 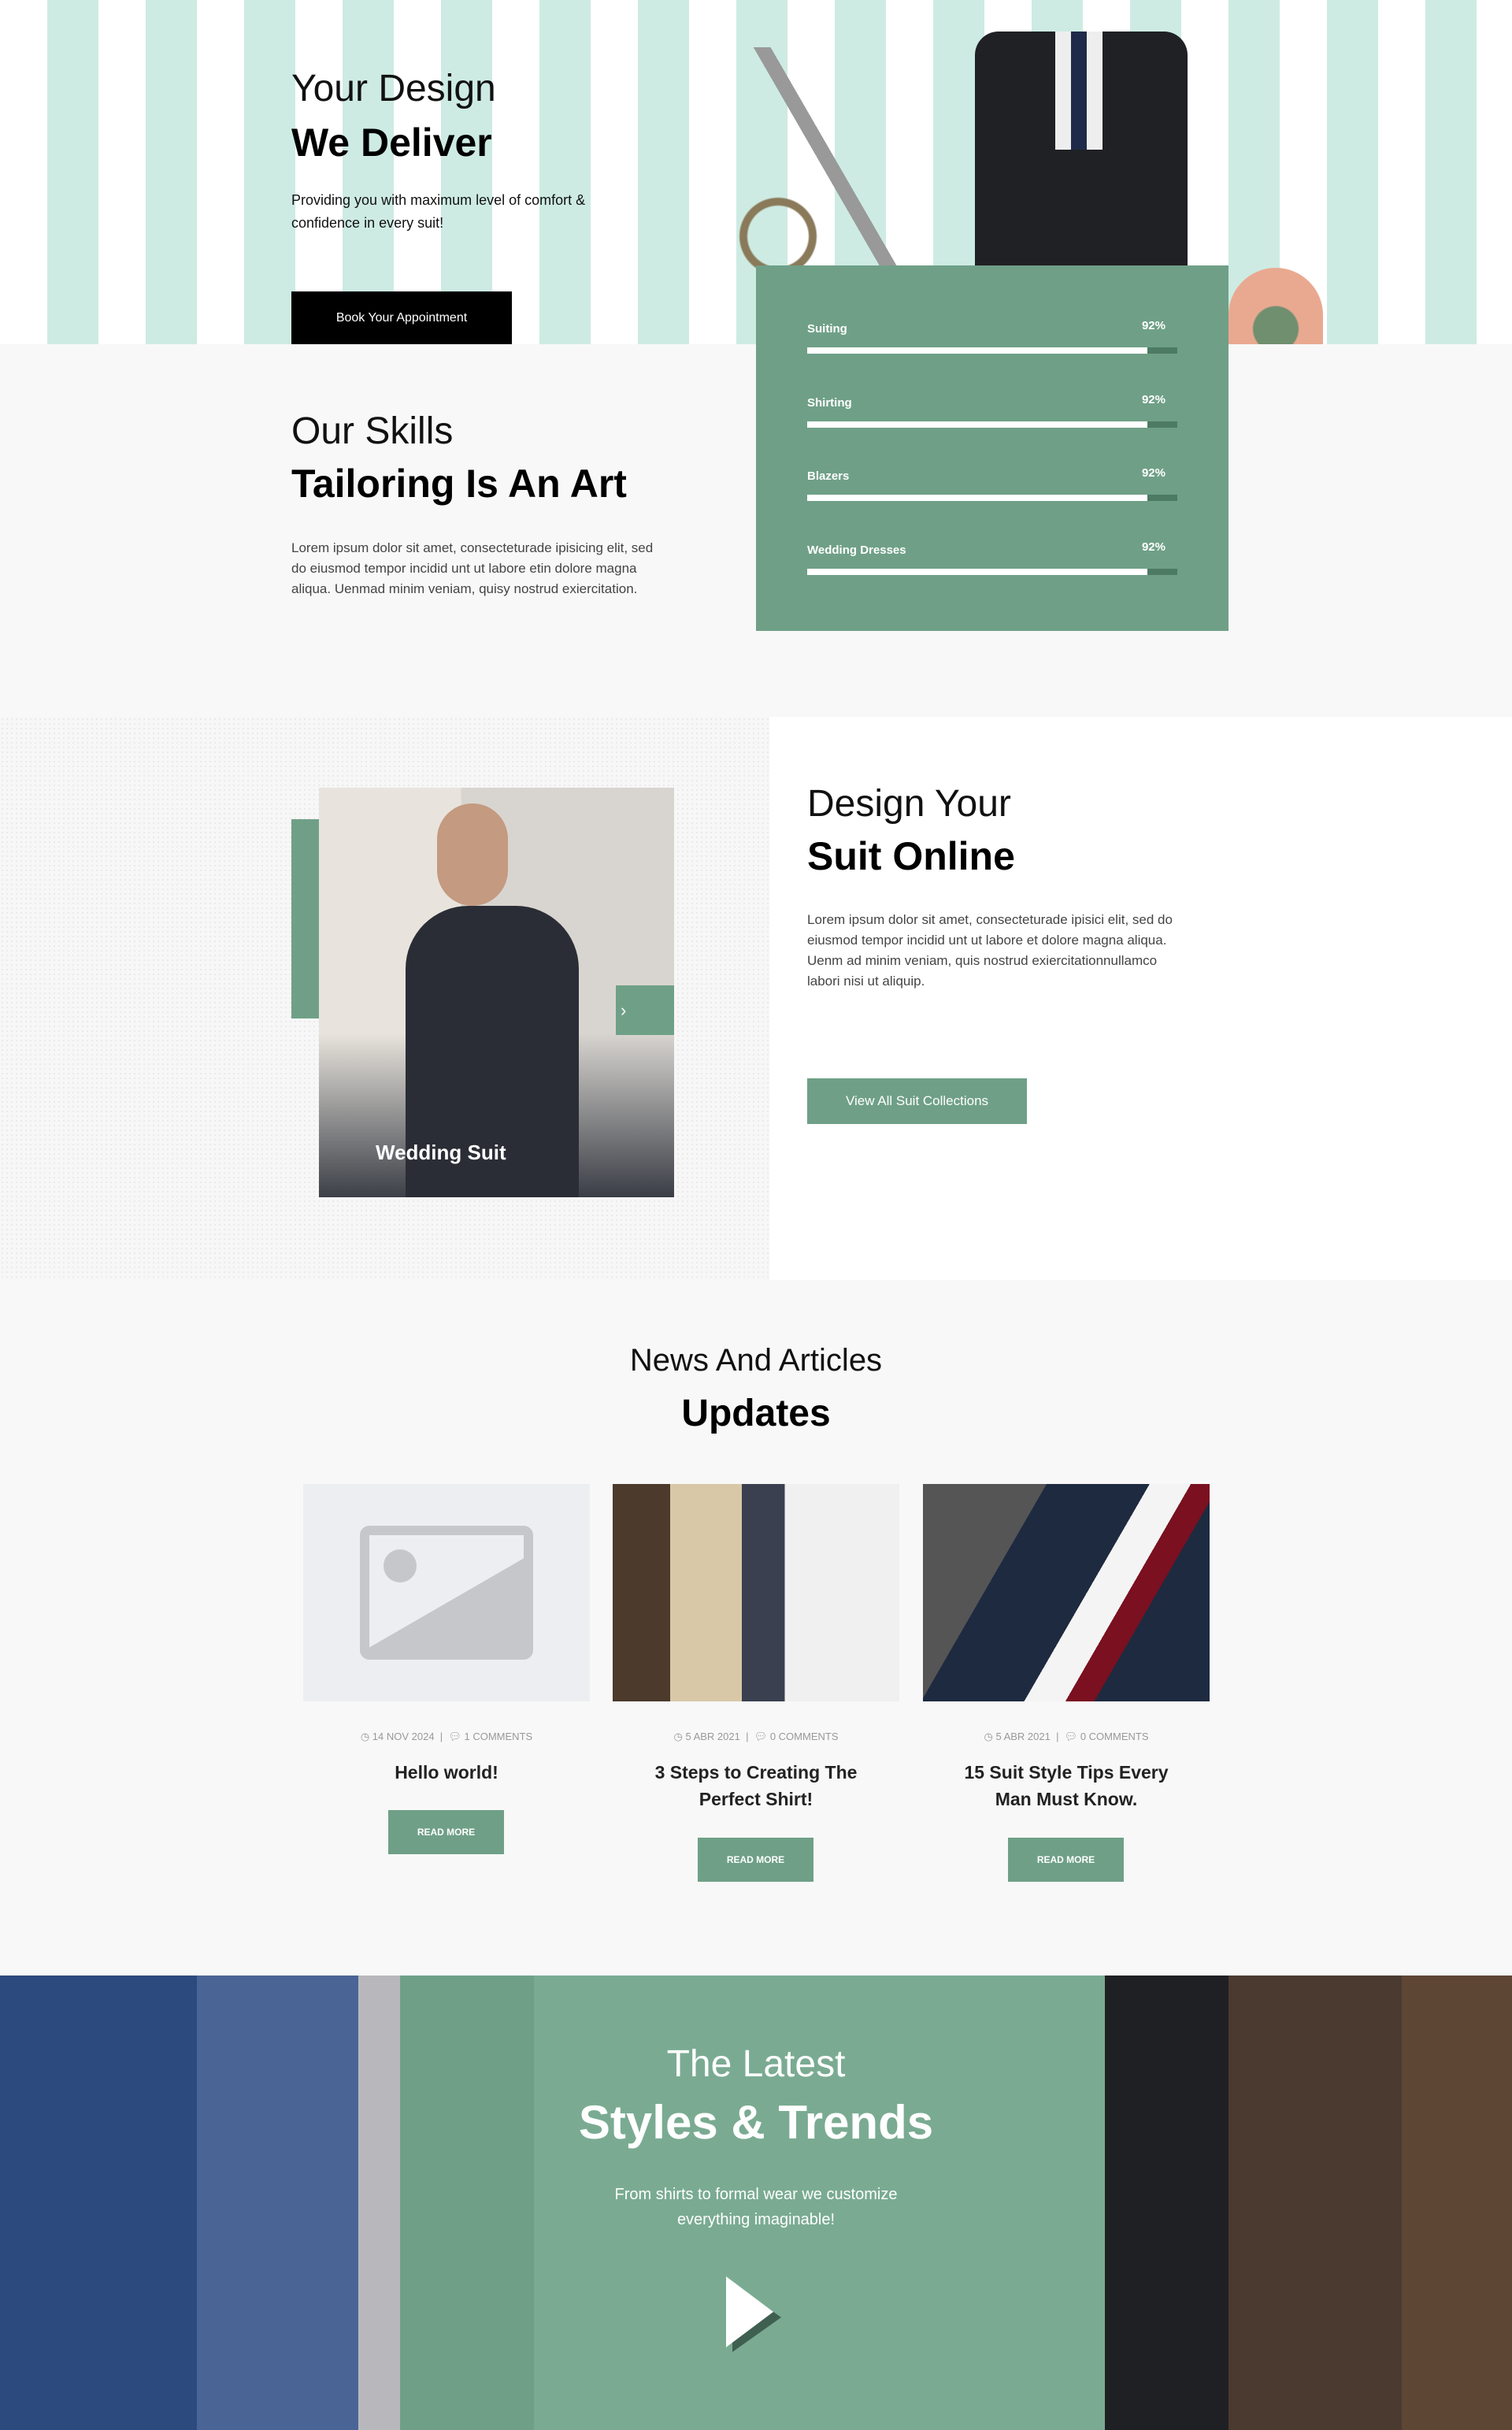 What do you see at coordinates (827, 329) in the screenshot?
I see `skill-label: Suiting` at bounding box center [827, 329].